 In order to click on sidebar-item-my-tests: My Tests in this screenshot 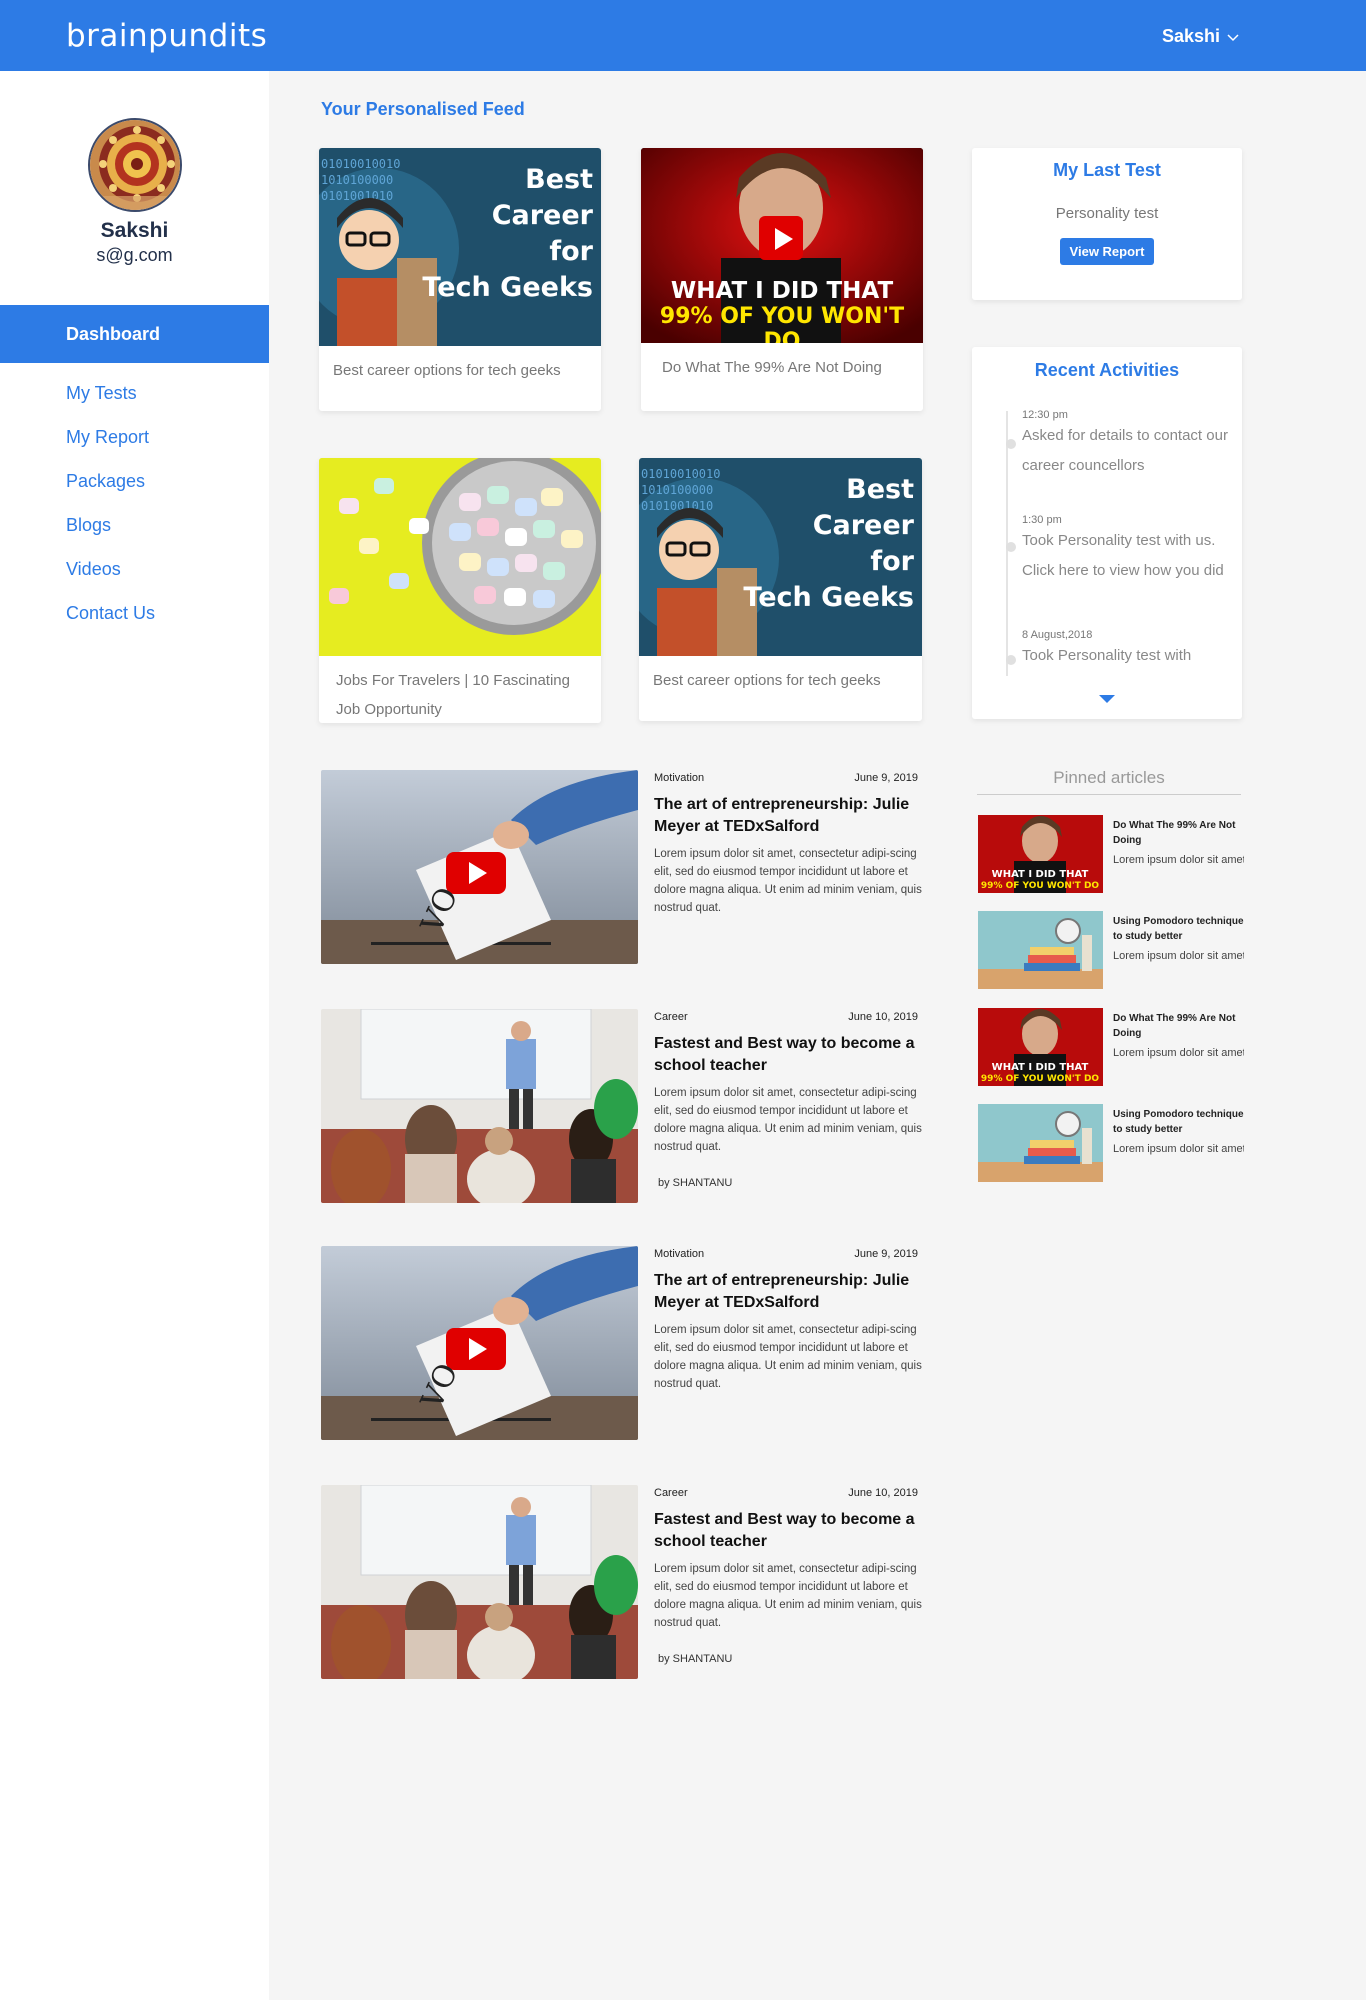, I will do `click(134, 393)`.